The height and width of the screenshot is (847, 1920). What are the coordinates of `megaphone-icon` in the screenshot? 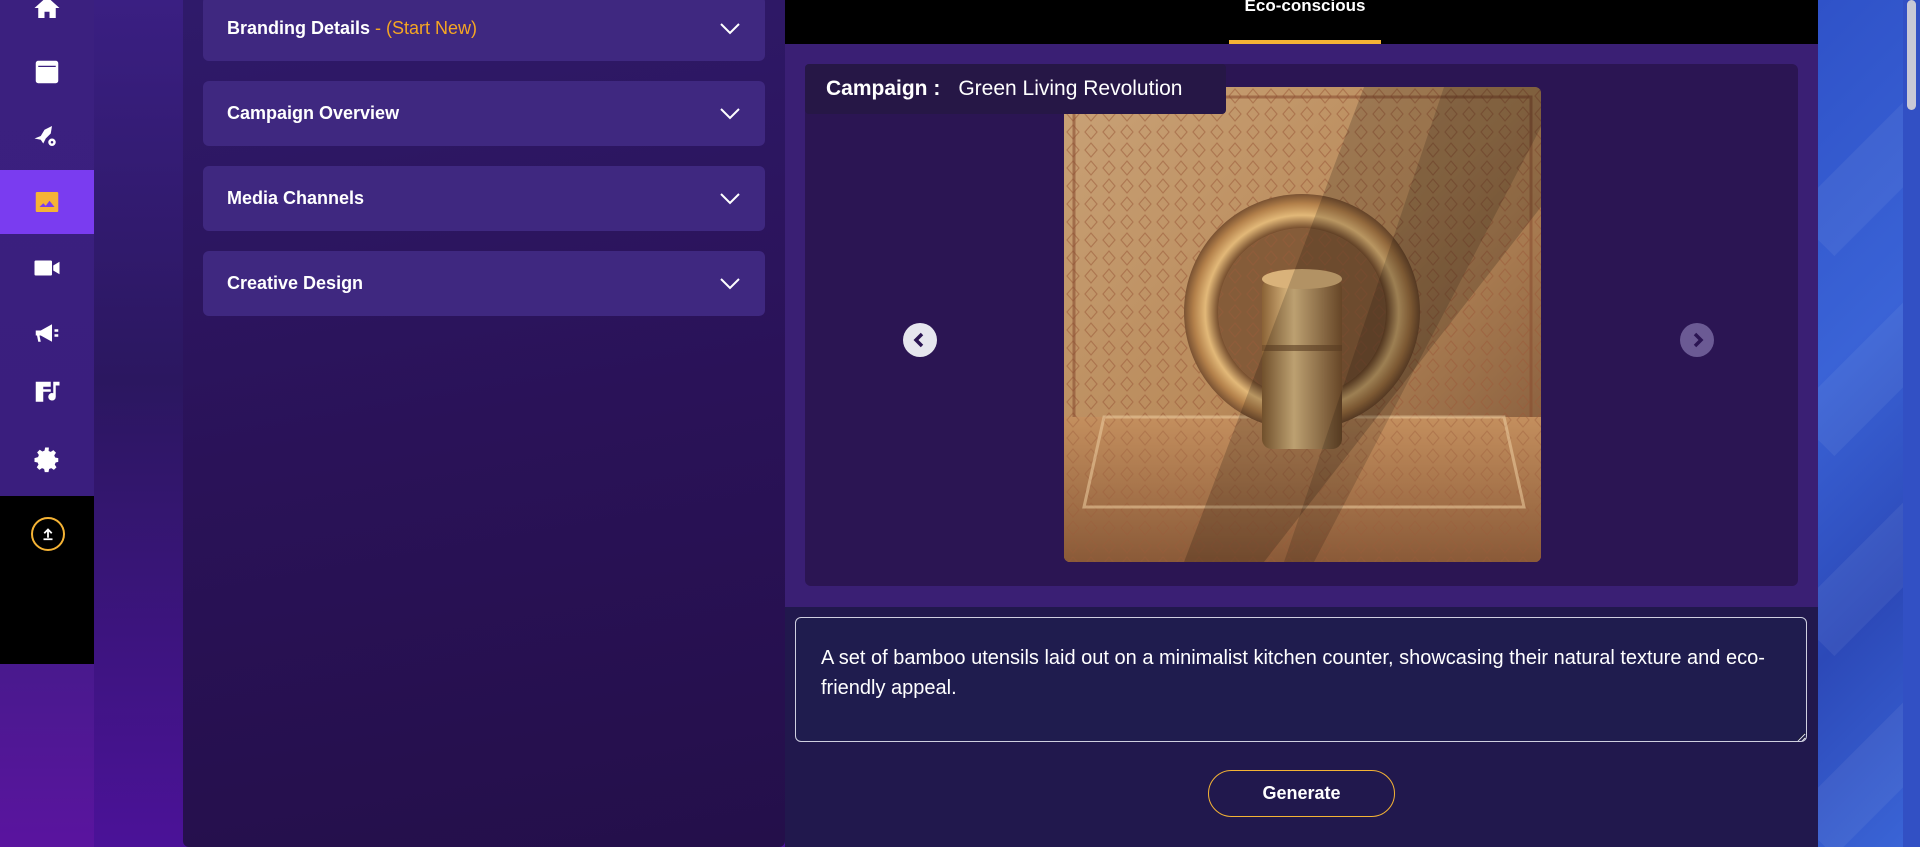 It's located at (47, 333).